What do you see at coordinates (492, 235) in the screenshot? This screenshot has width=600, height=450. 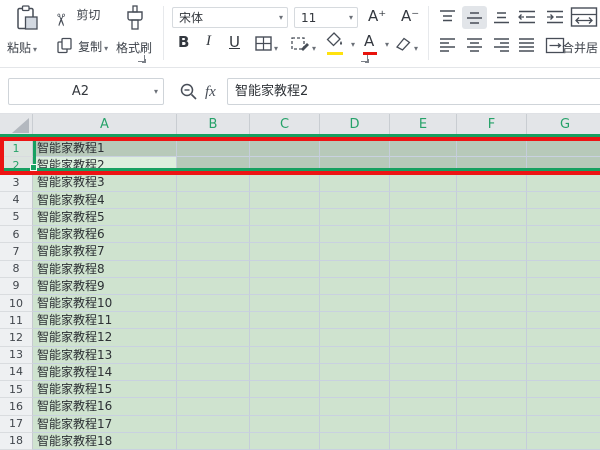 I see `cell-F6` at bounding box center [492, 235].